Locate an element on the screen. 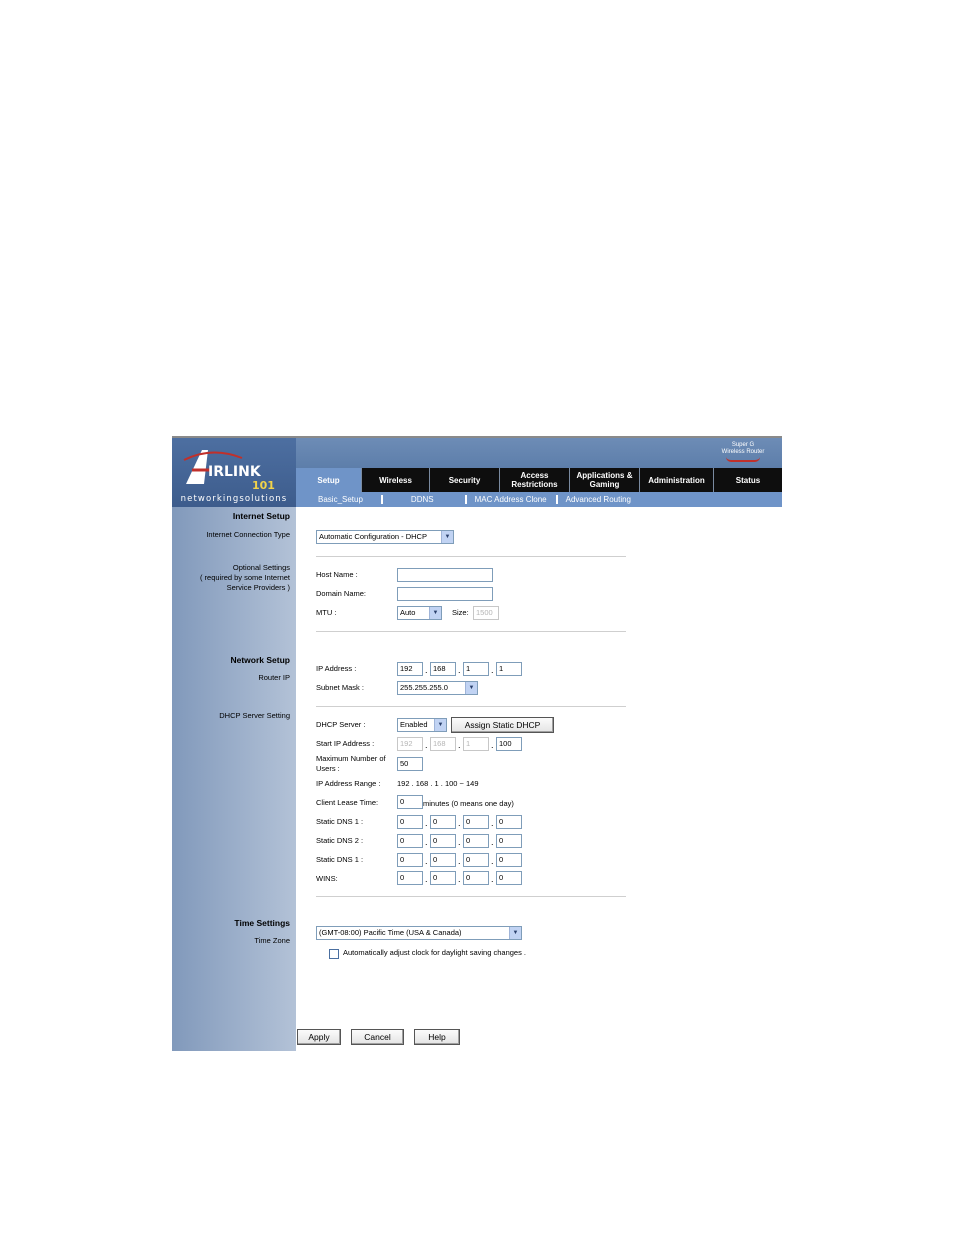 Image resolution: width=954 pixels, height=1235 pixels. dns2-octet-3: 0 is located at coordinates (476, 841).